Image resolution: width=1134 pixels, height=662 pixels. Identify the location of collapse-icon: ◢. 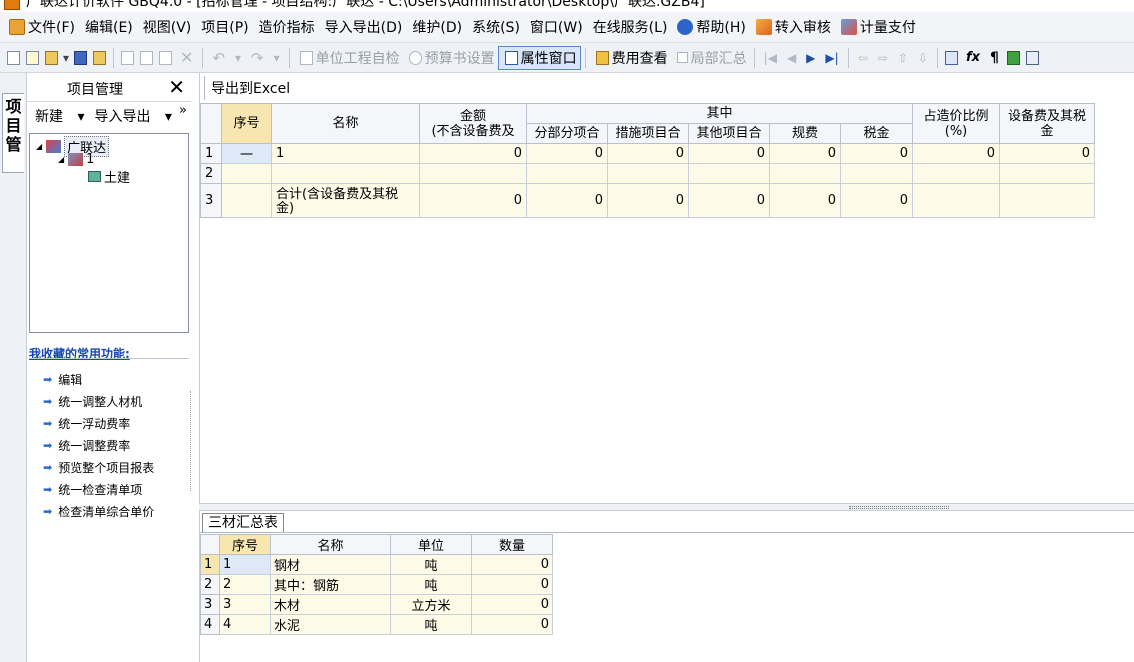
(61, 159).